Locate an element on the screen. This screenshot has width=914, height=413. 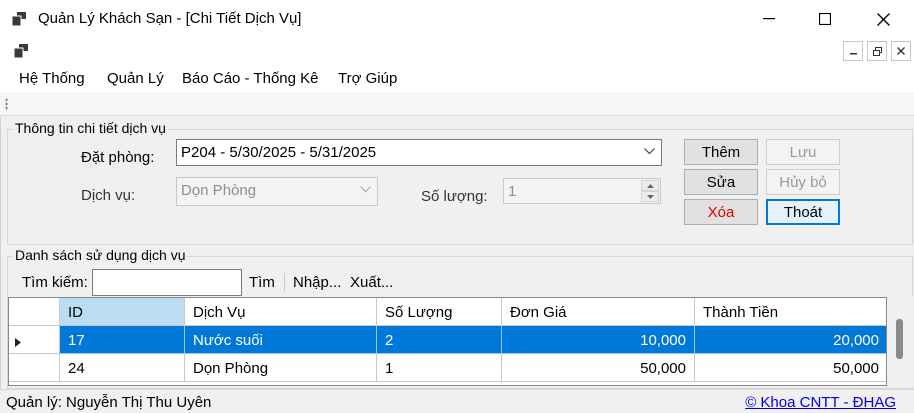
quantity-down-button is located at coordinates (650, 196).